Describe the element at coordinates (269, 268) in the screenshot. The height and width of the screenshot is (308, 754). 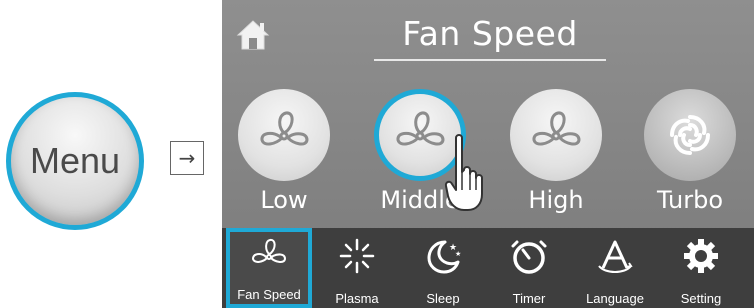
I see `nav-item-fan-speed: Fan Speed` at that location.